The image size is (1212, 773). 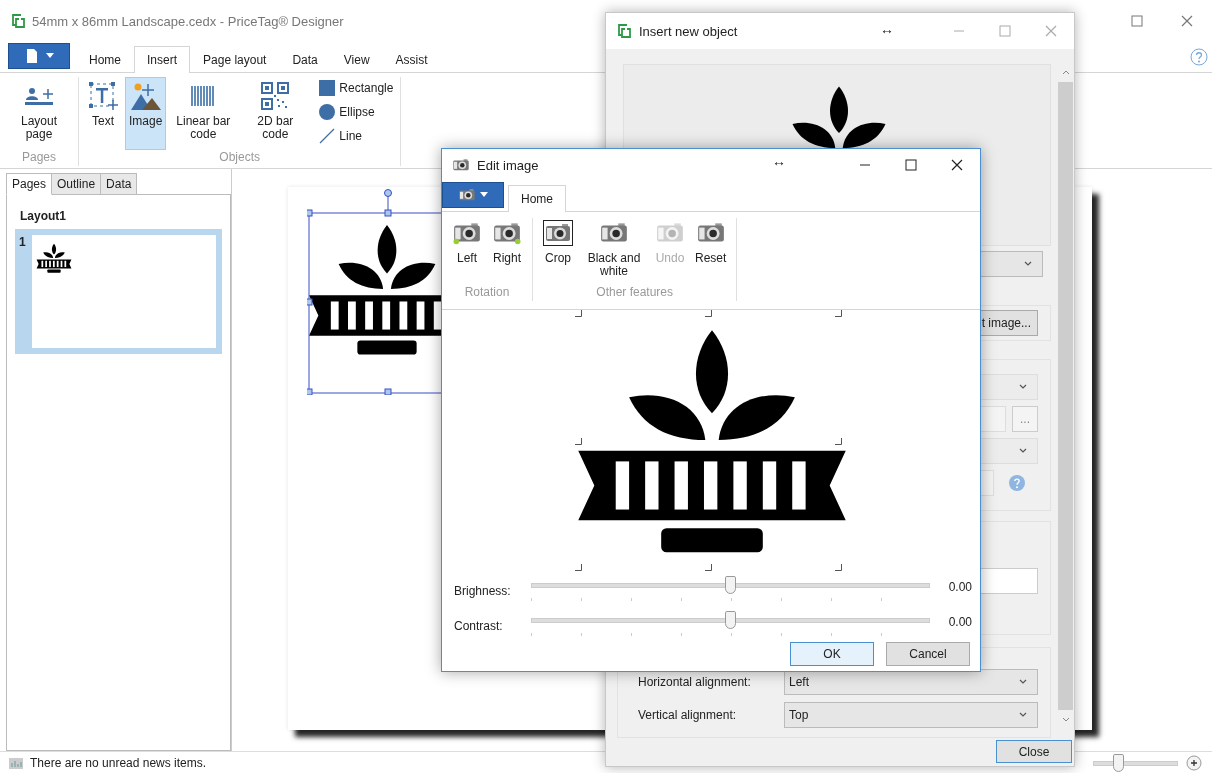 What do you see at coordinates (911, 715) in the screenshot?
I see `dropdown: Top` at bounding box center [911, 715].